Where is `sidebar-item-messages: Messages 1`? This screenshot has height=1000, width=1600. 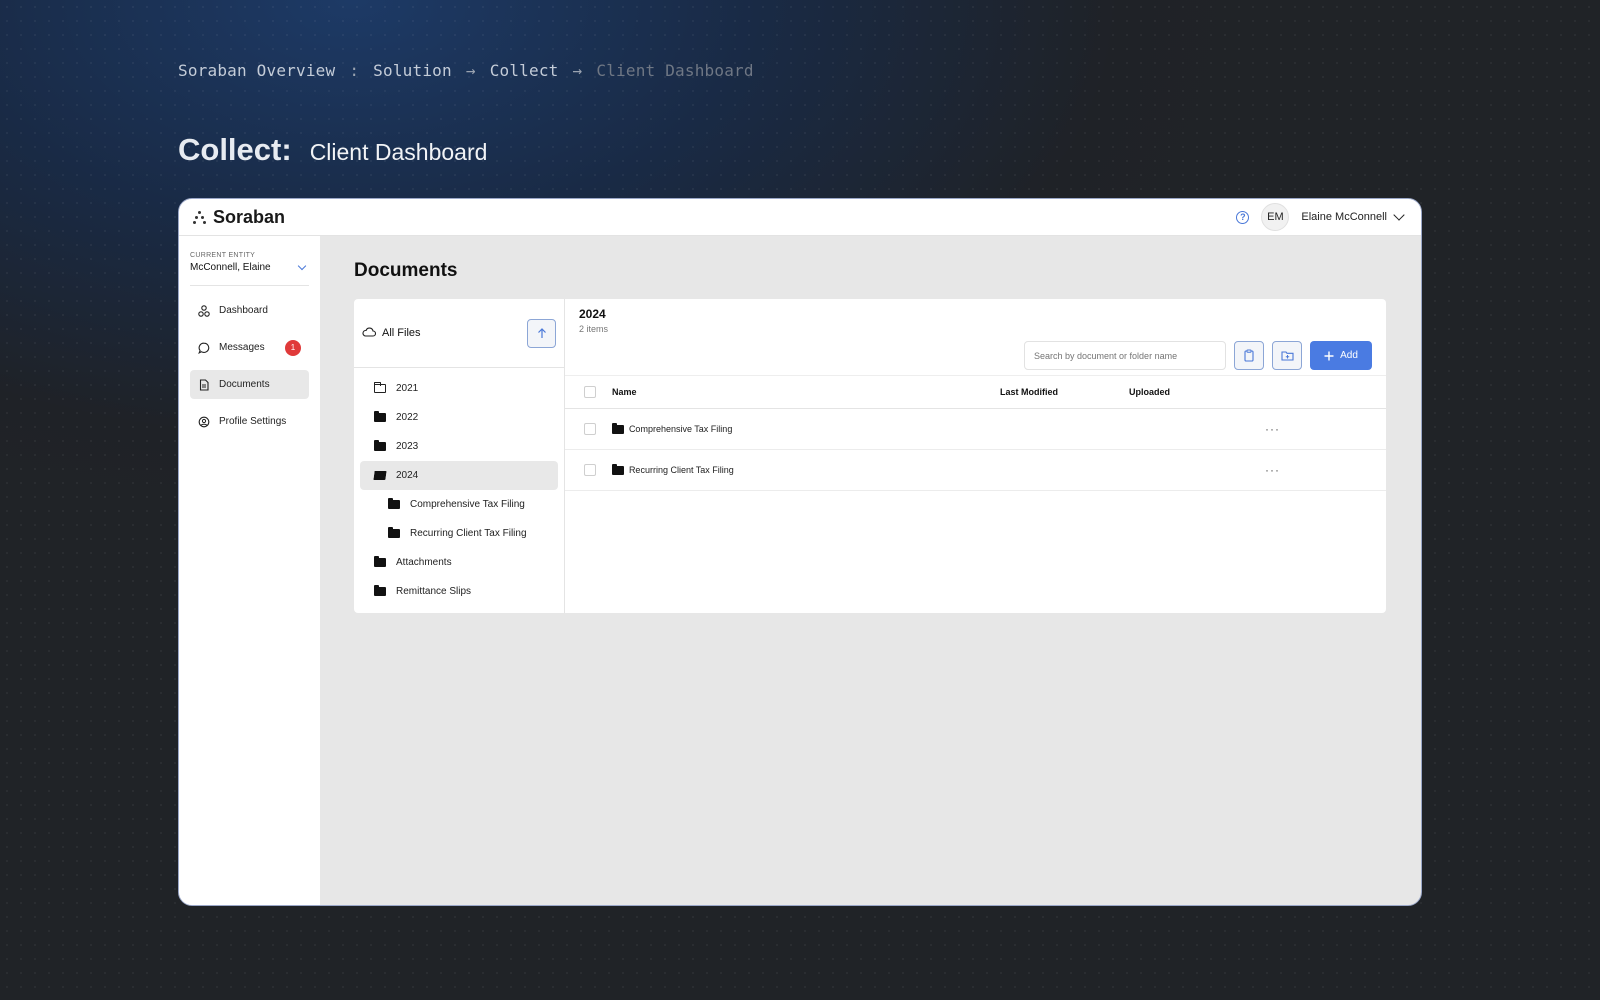
sidebar-item-messages: Messages 1 is located at coordinates (249, 347).